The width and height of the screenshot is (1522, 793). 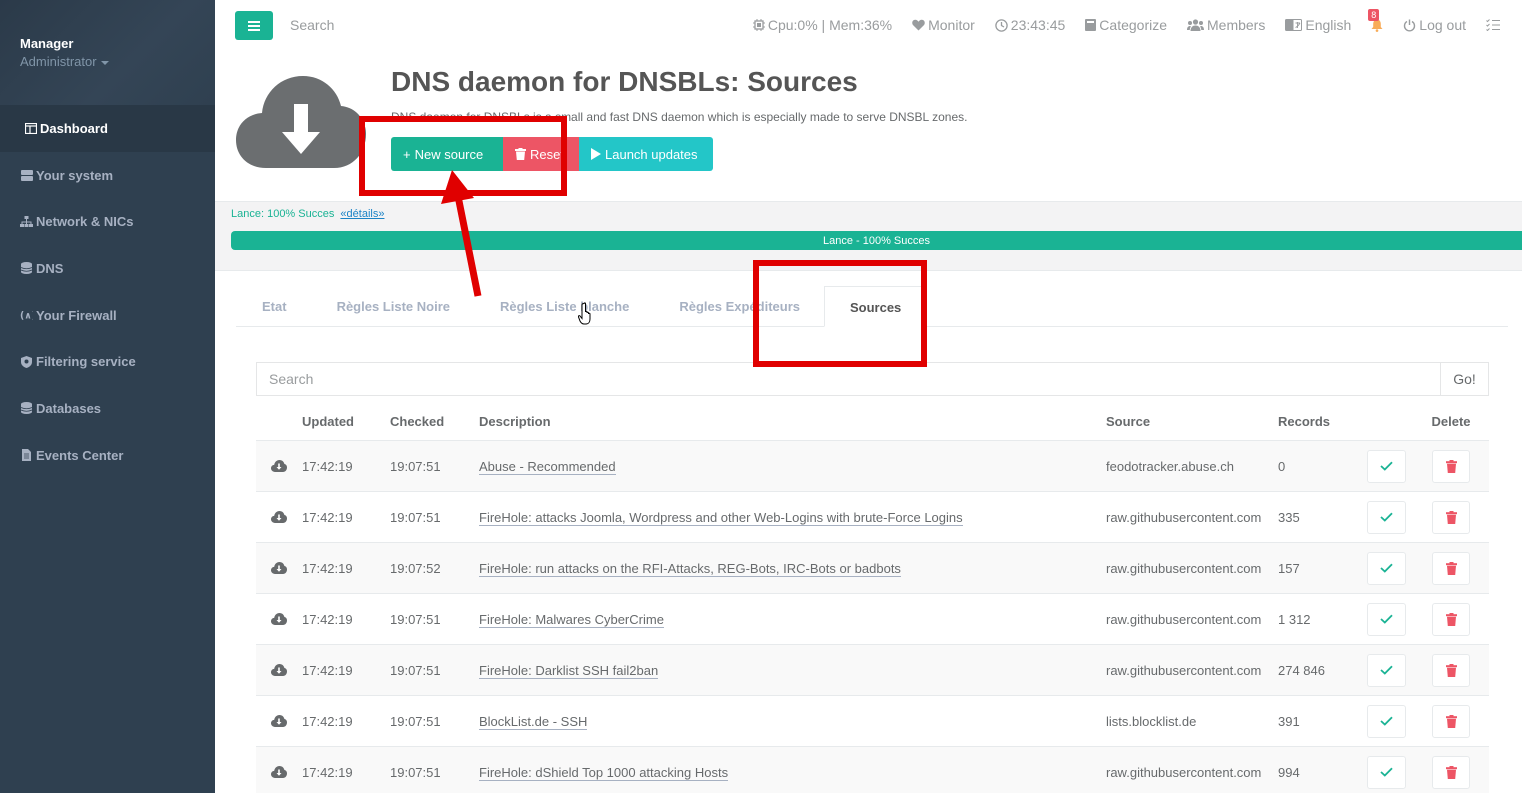 I want to click on tasks-icon, so click(x=1493, y=25).